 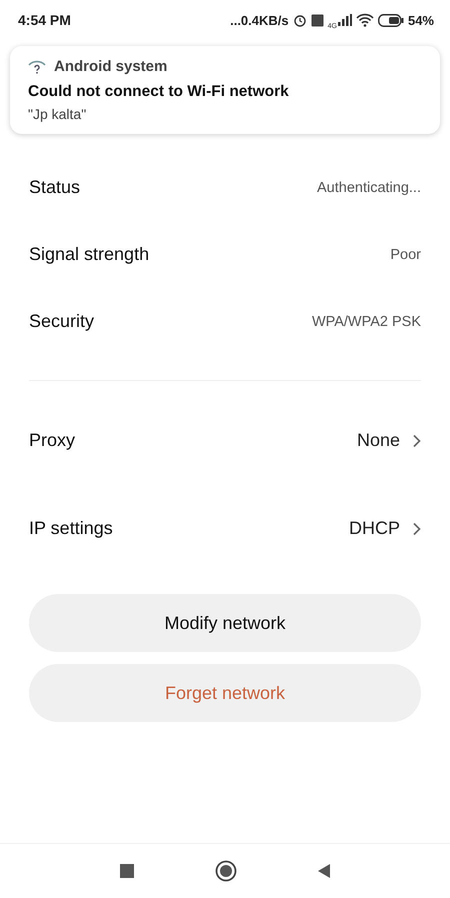 I want to click on battery-level: 54%, so click(x=421, y=20).